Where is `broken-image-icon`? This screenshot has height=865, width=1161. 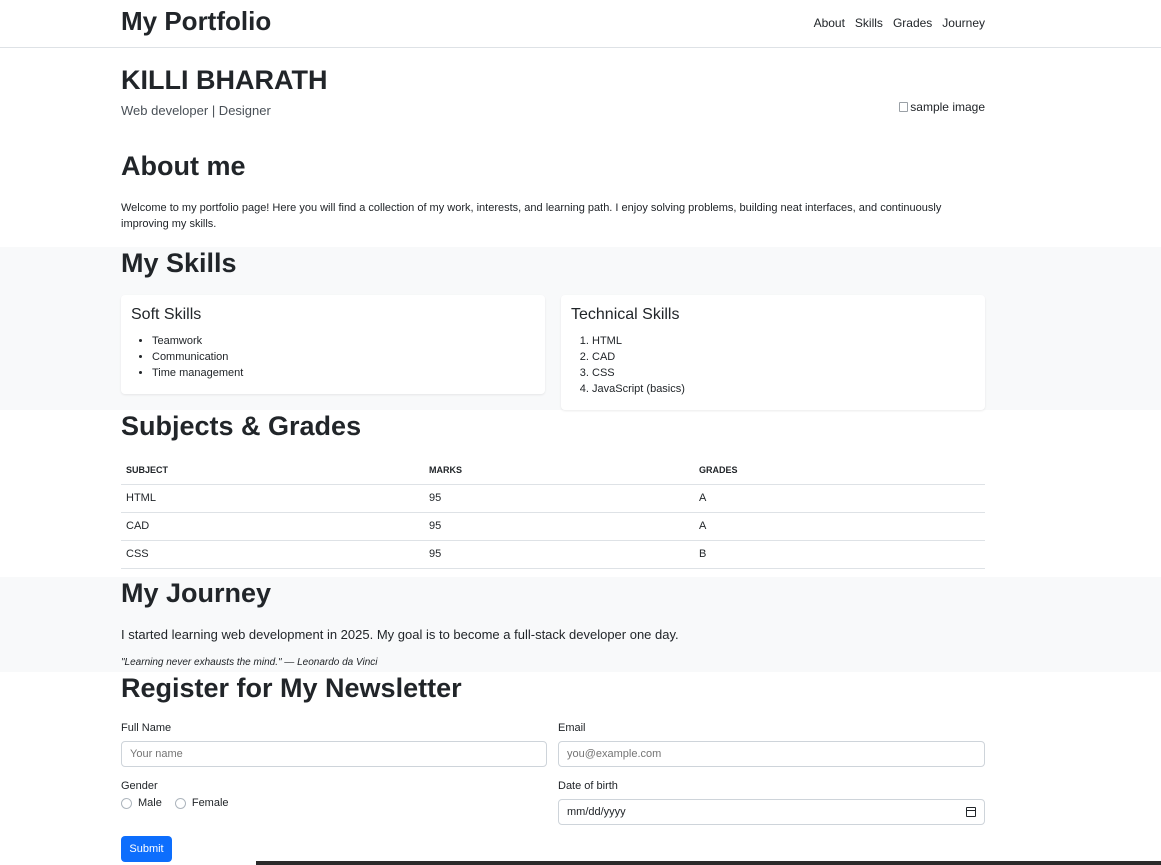
broken-image-icon is located at coordinates (904, 107).